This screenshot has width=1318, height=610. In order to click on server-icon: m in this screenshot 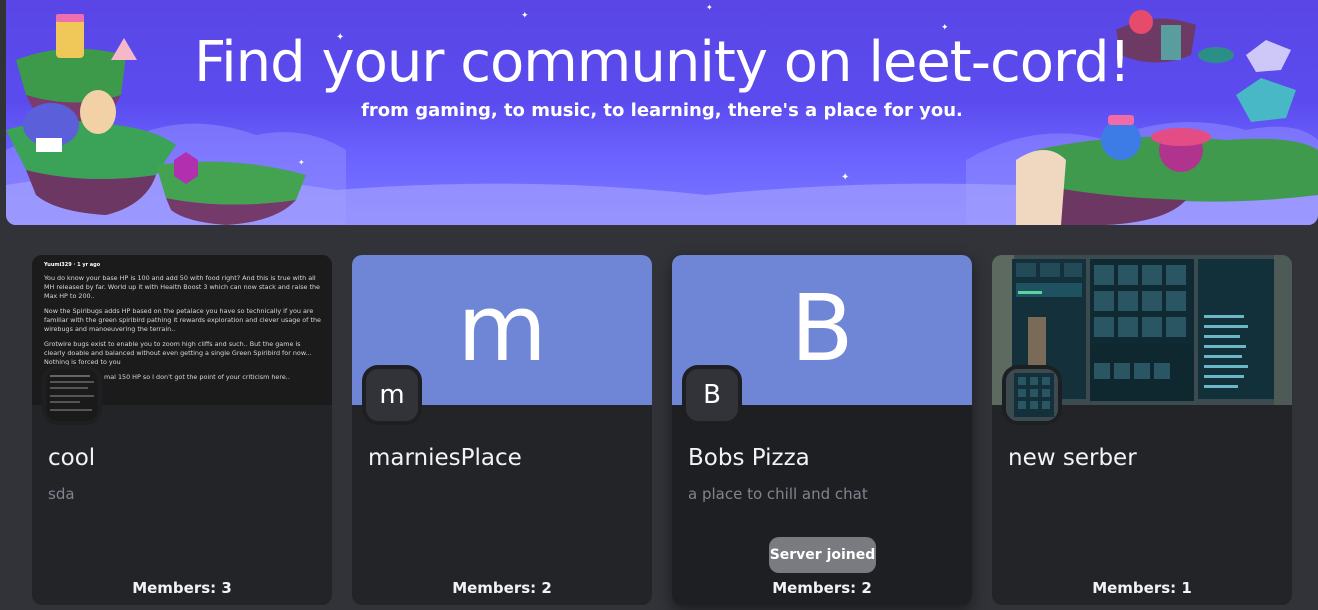, I will do `click(392, 395)`.